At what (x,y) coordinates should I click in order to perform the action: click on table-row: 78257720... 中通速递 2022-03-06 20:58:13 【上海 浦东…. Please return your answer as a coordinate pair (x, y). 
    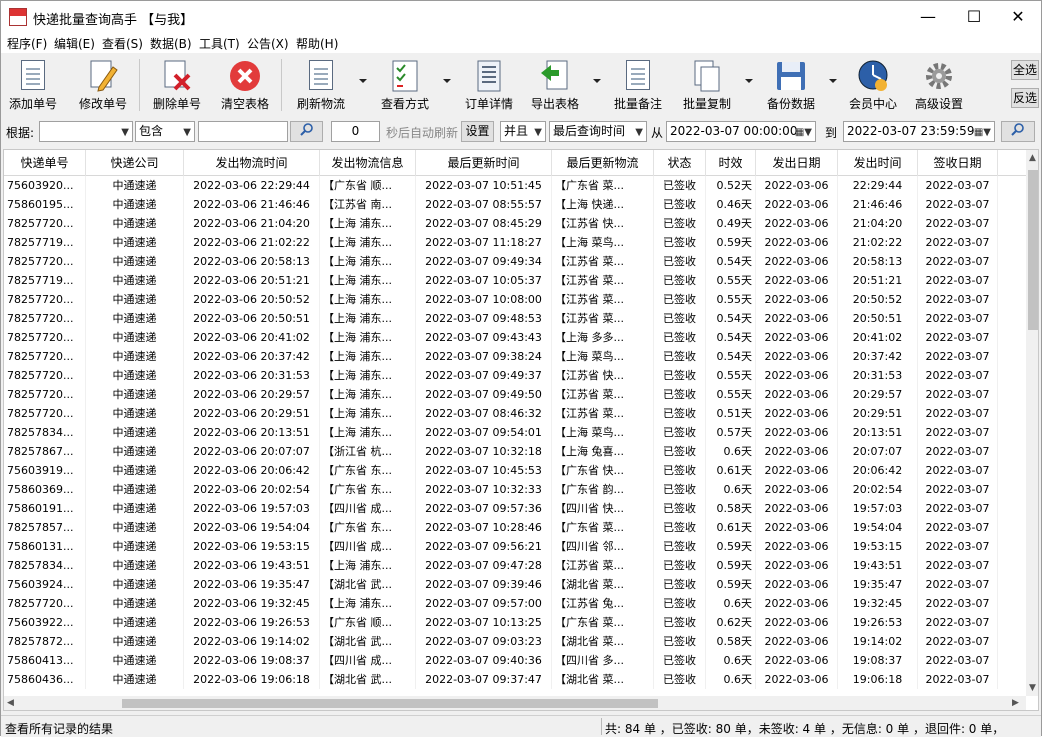
    Looking at the image, I should click on (515, 261).